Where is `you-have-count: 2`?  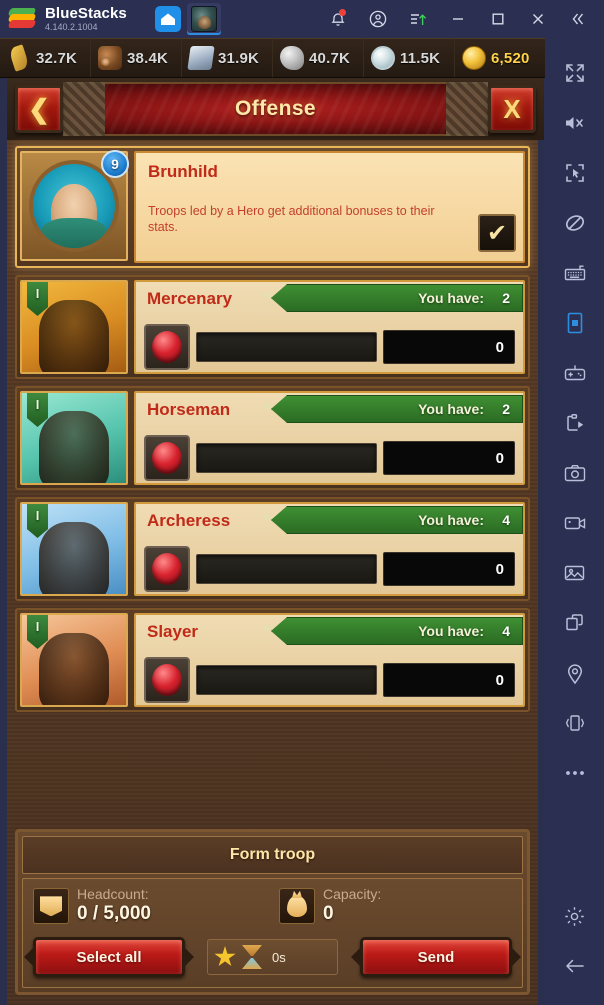
you-have-count: 2 is located at coordinates (506, 298).